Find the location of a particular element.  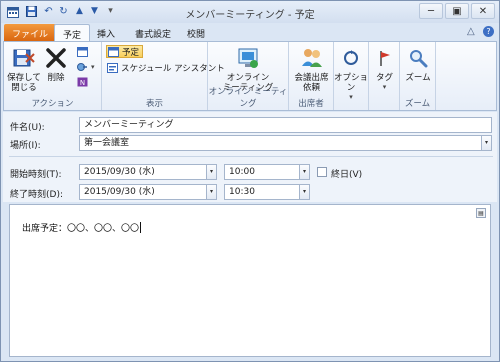

magnifier-icon is located at coordinates (418, 58).